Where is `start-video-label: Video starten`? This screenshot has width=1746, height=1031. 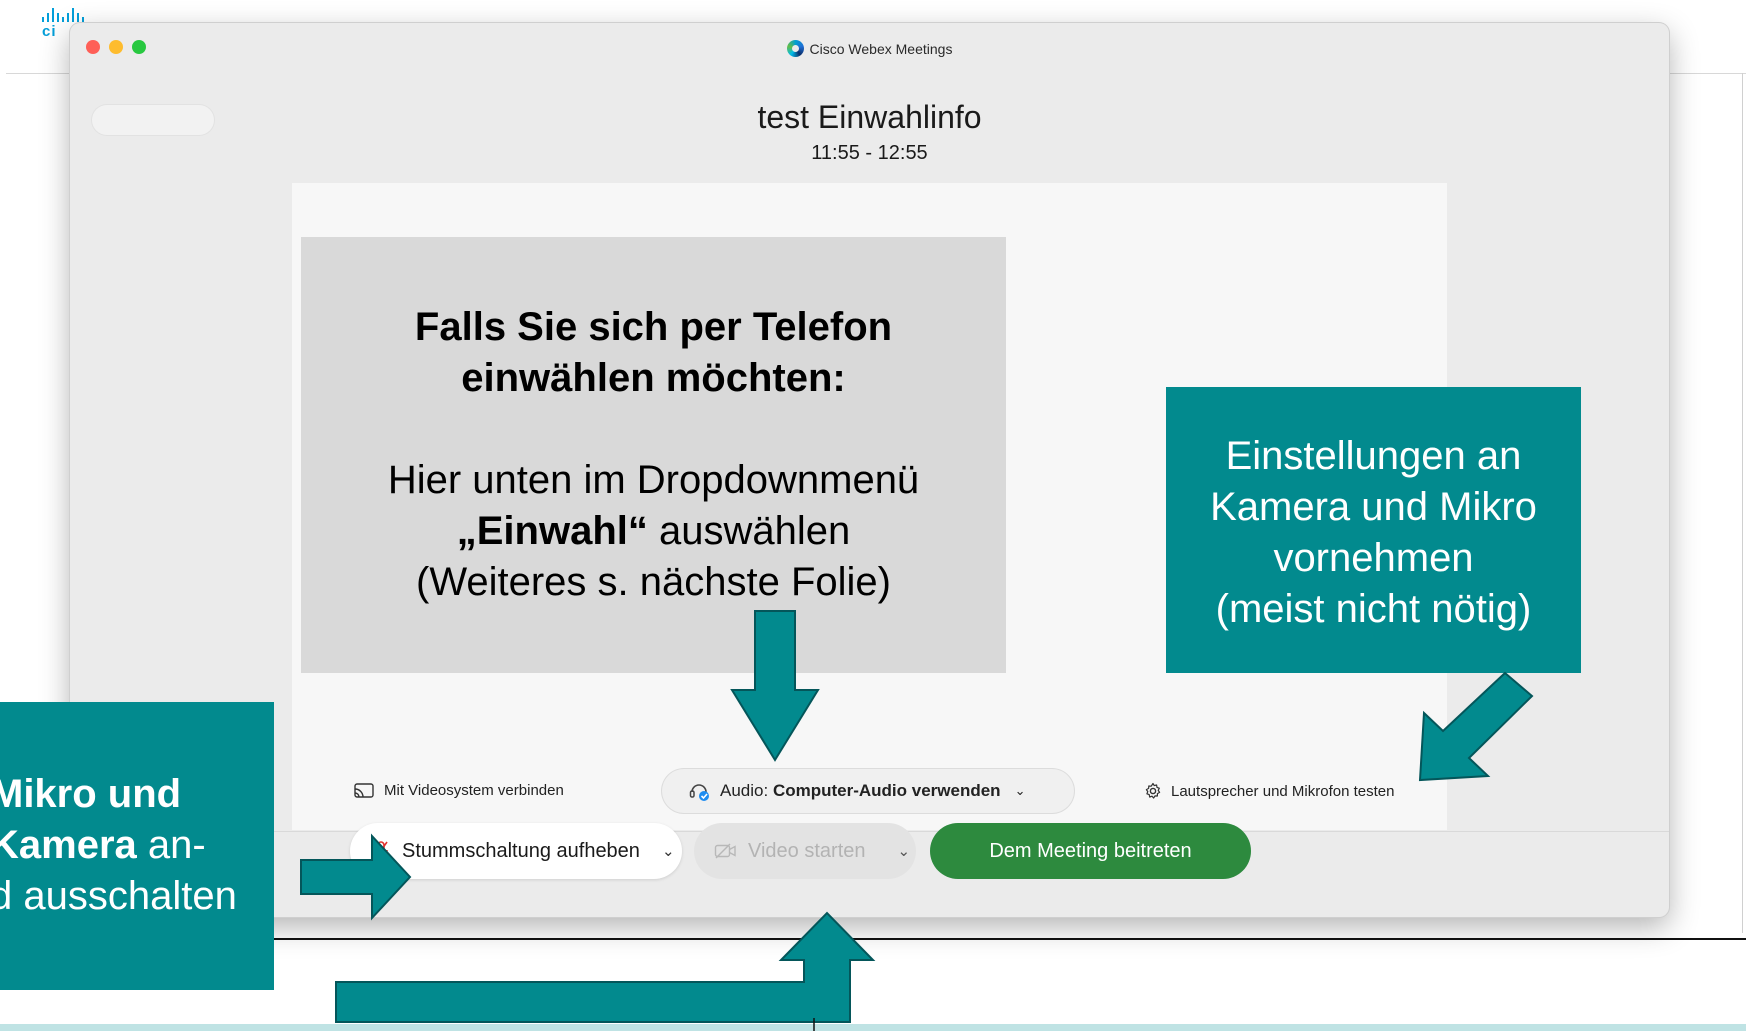
start-video-label: Video starten is located at coordinates (807, 850).